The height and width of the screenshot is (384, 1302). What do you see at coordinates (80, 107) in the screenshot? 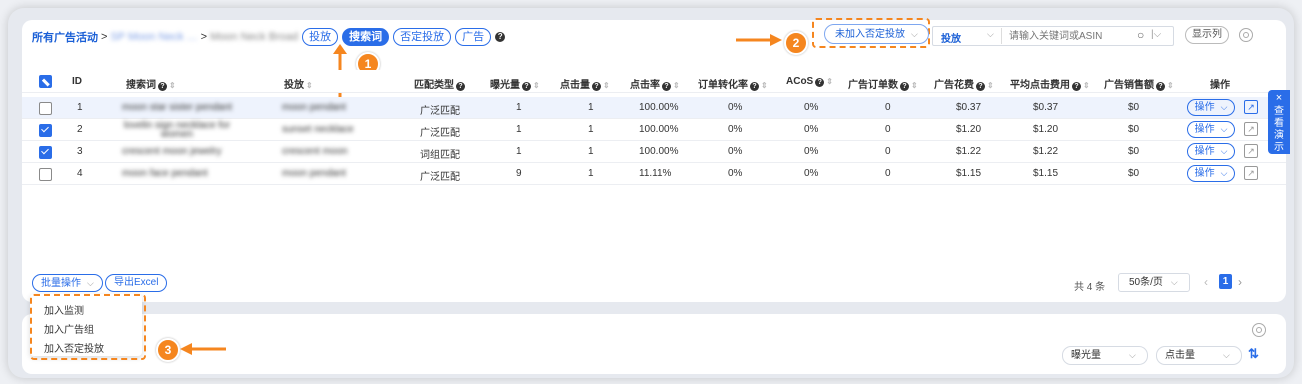
I see `row-id: 1` at bounding box center [80, 107].